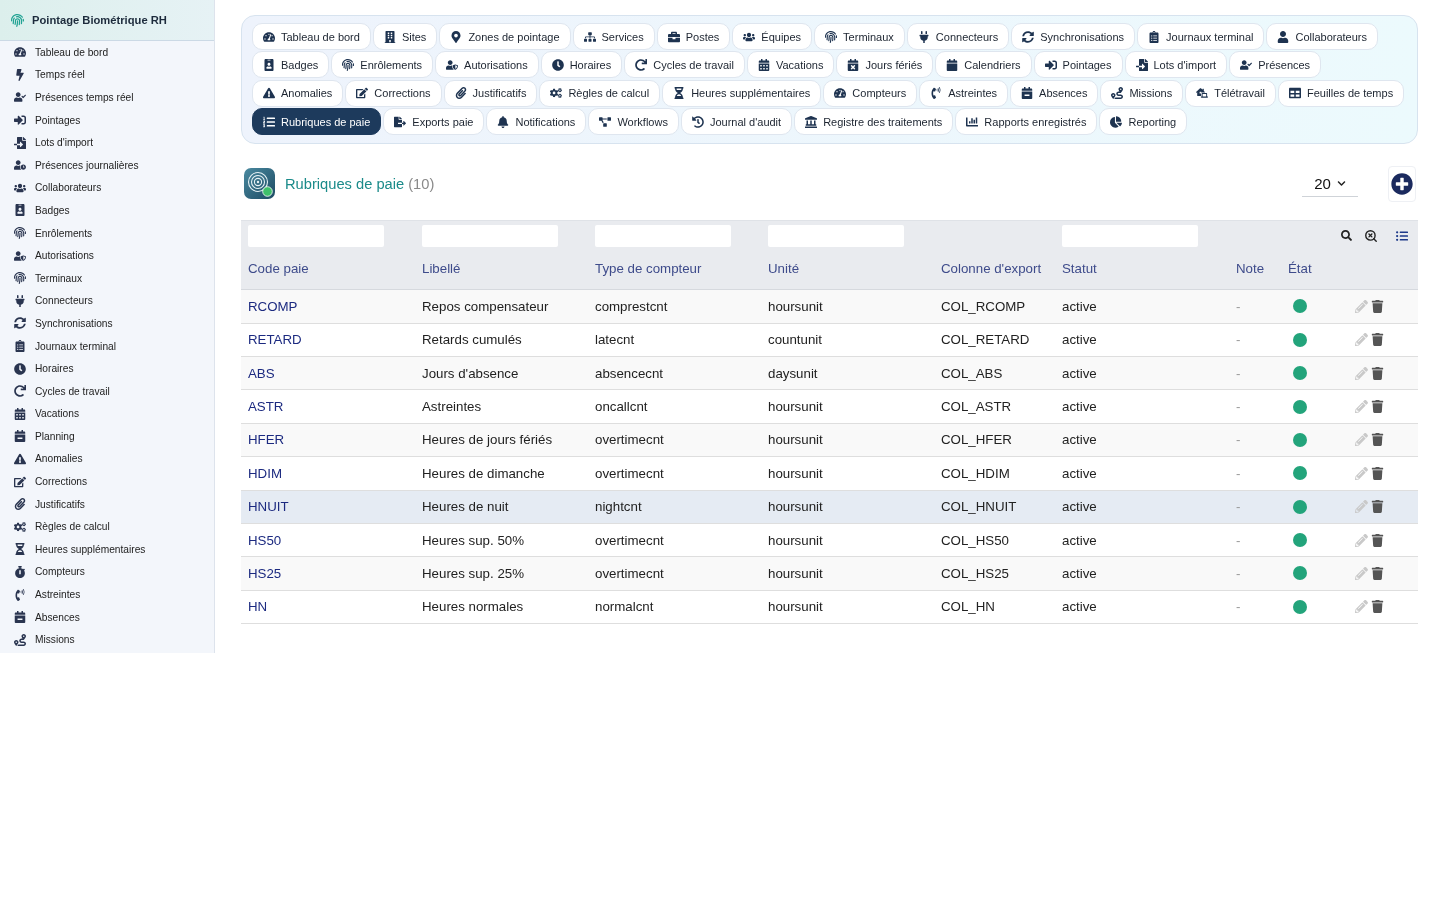 The image size is (1445, 903). I want to click on sidebar-item: Planning, so click(107, 436).